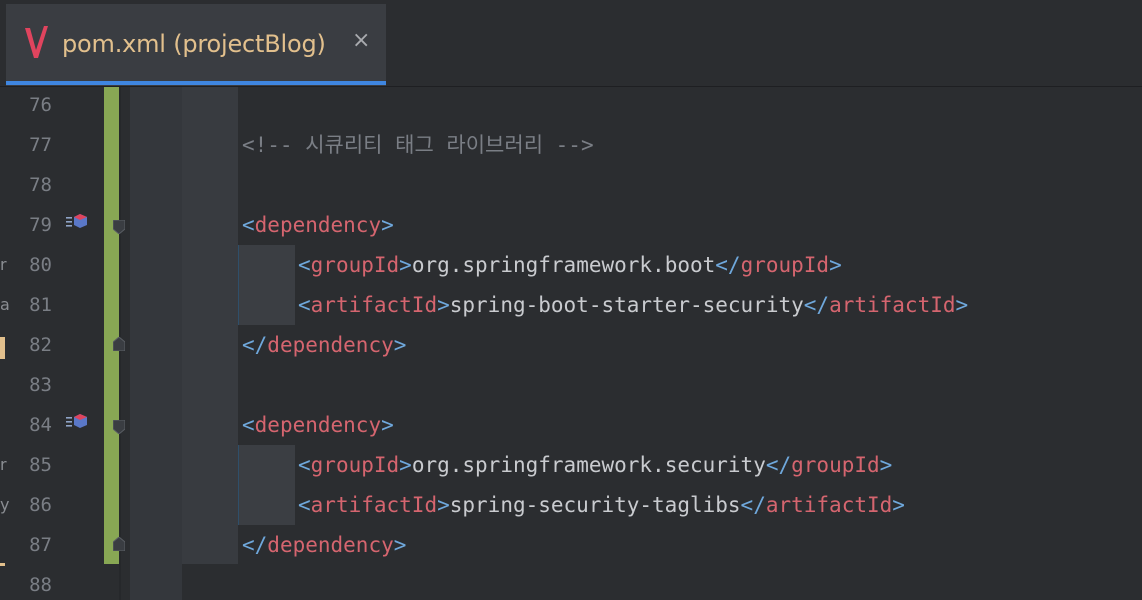  I want to click on line-number: 87, so click(40, 545).